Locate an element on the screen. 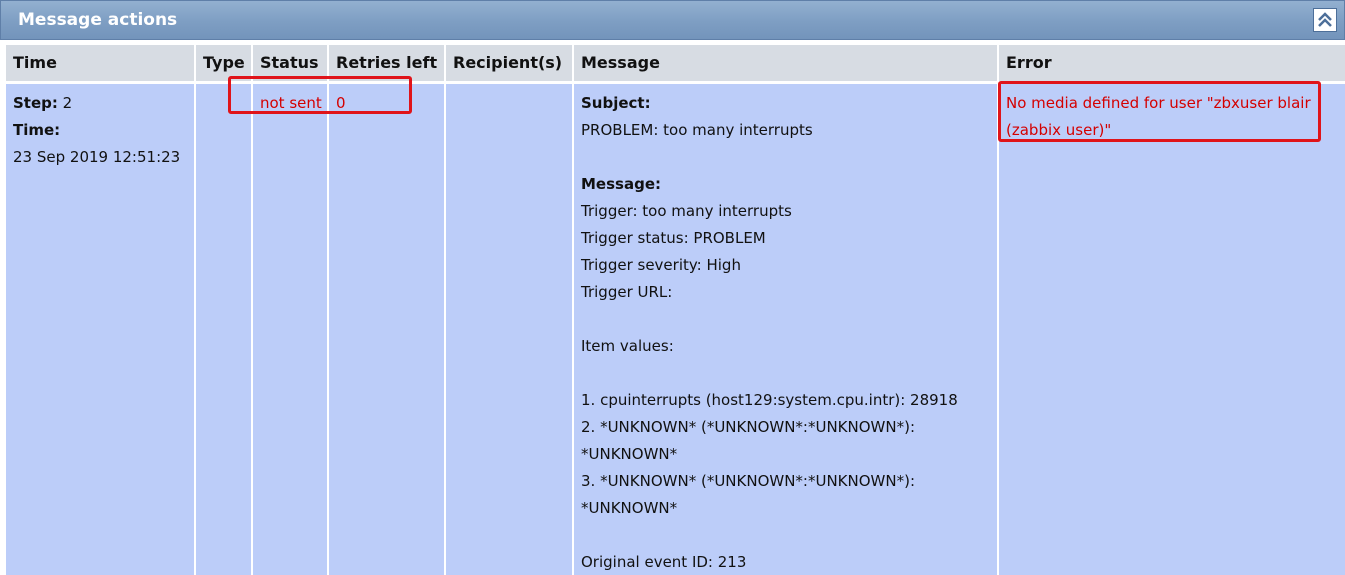 Image resolution: width=1345 pixels, height=575 pixels. cell-status: not sent is located at coordinates (290, 329).